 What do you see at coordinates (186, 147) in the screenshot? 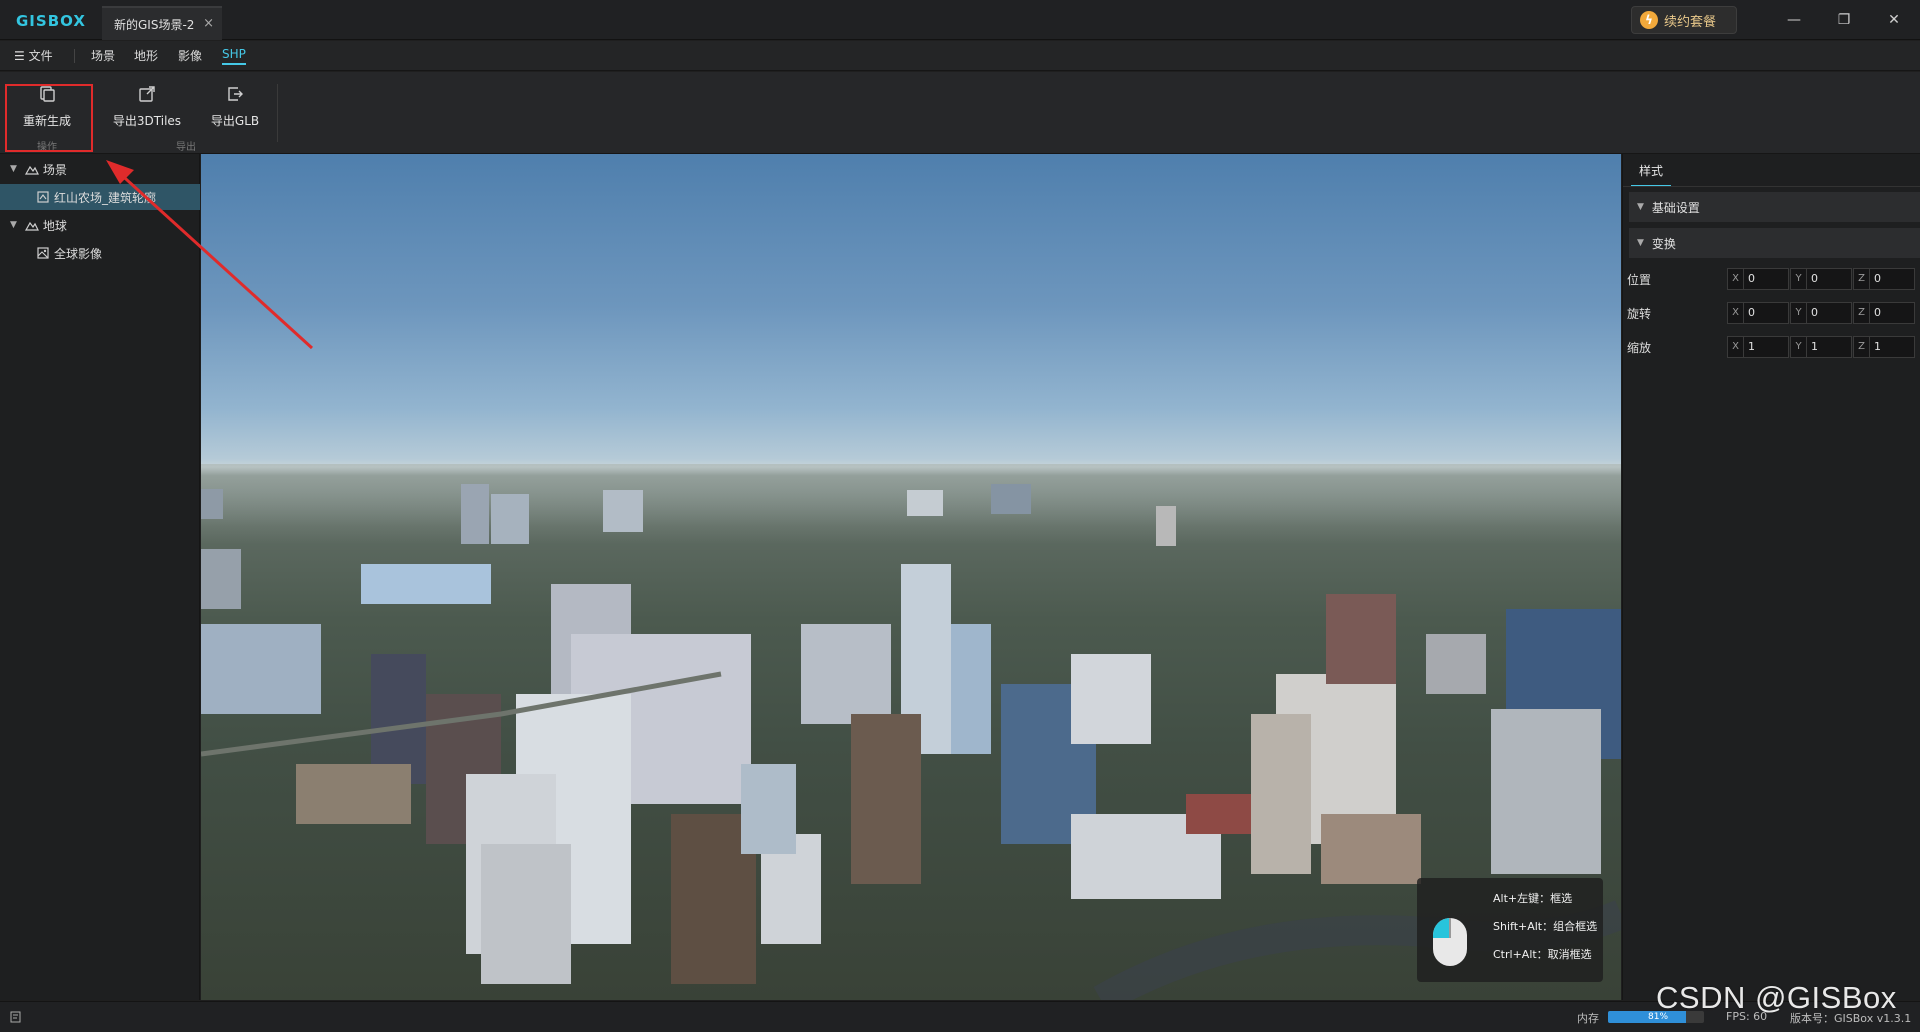
I see `group-export-label: 导出` at bounding box center [186, 147].